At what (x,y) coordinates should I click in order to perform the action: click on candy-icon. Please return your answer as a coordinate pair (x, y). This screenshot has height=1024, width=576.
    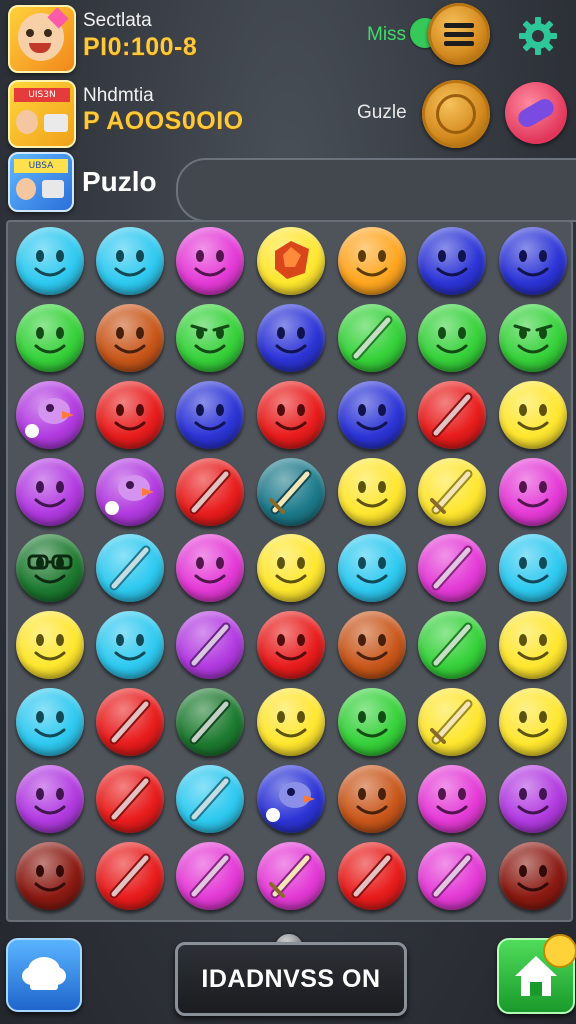
    Looking at the image, I should click on (536, 113).